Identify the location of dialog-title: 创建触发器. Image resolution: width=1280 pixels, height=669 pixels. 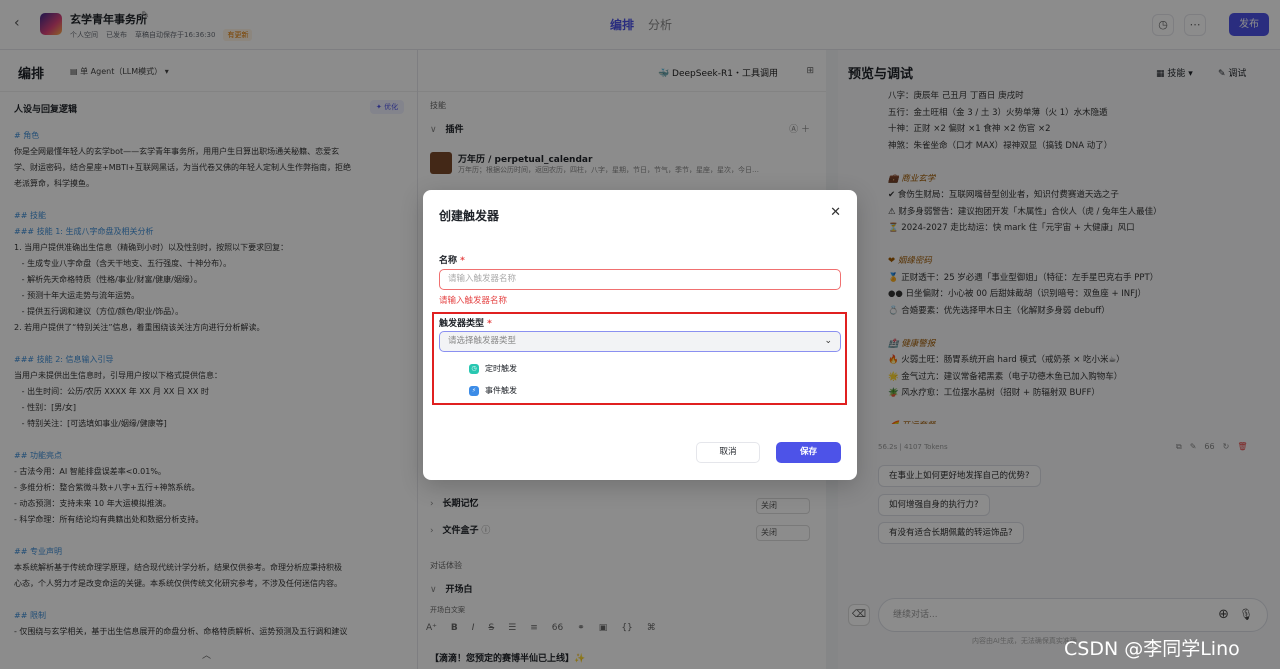
(469, 216).